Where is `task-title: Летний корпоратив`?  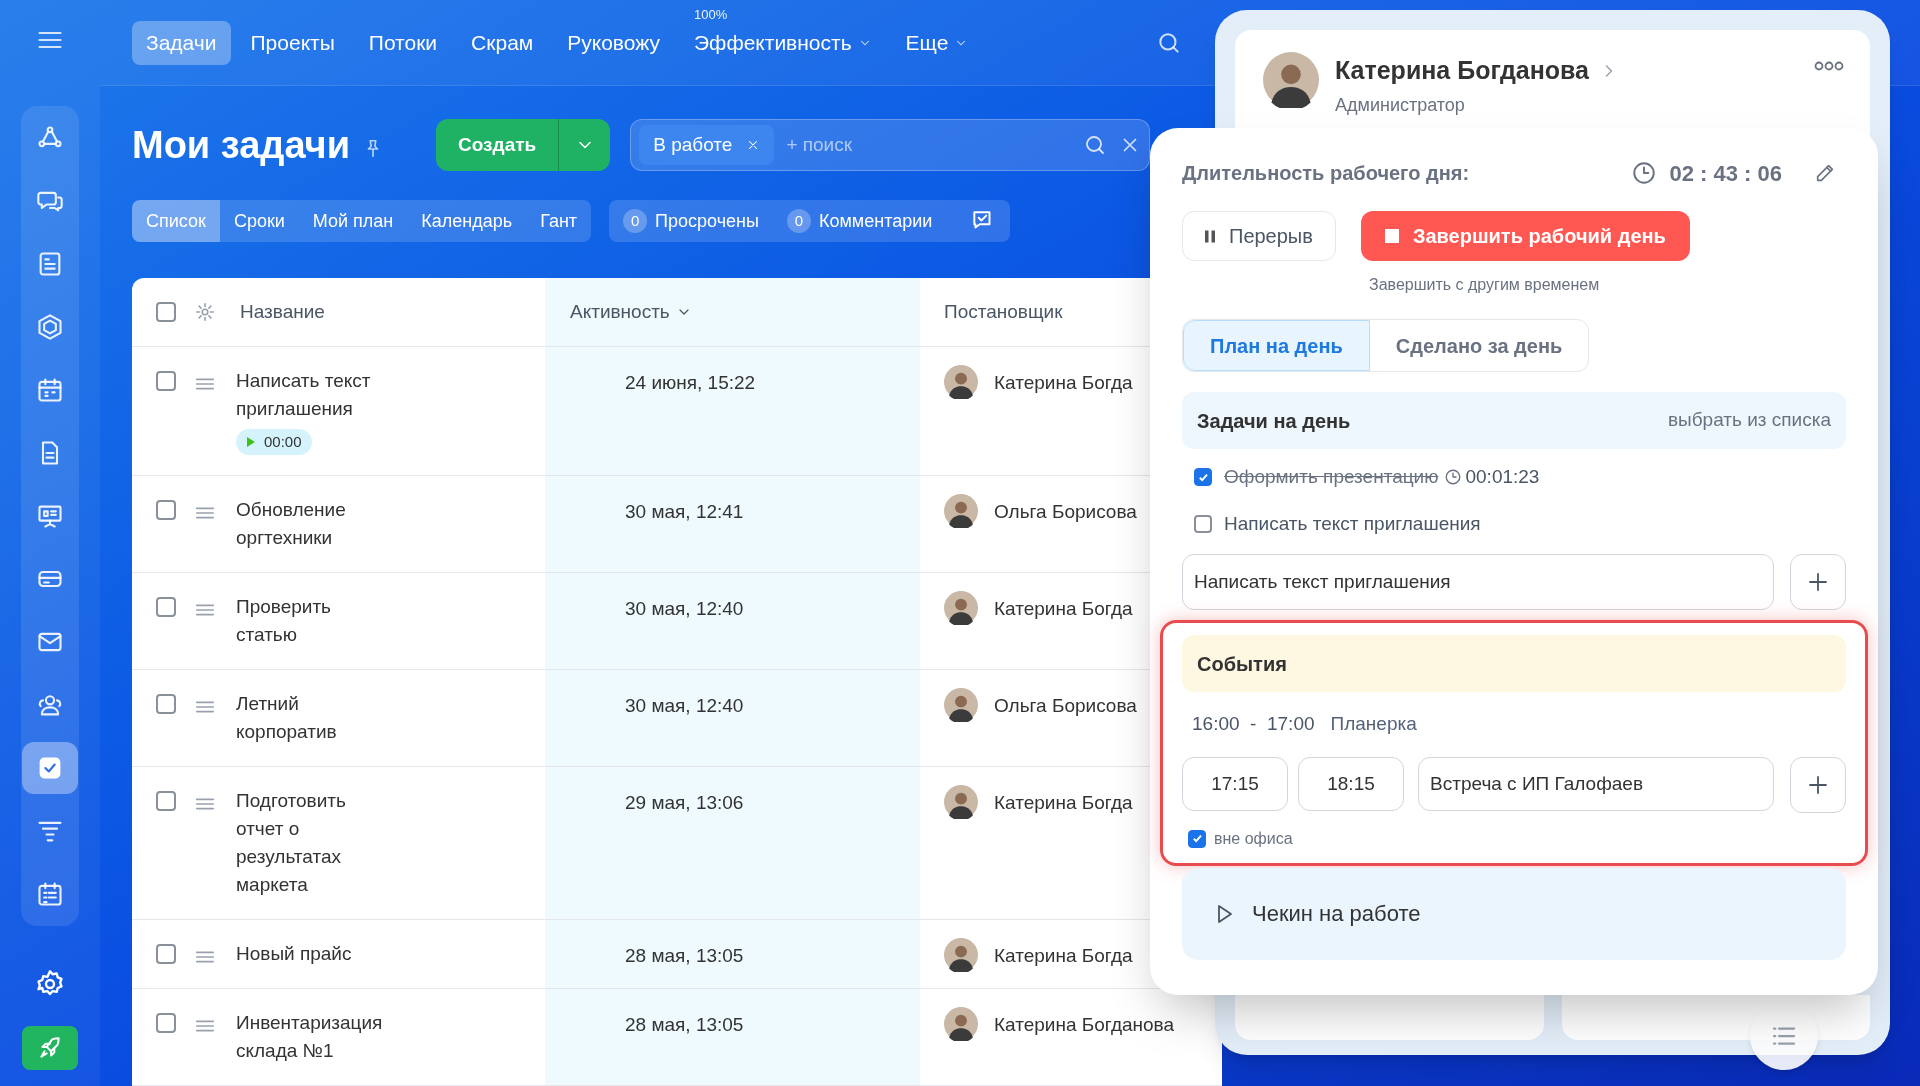
task-title: Летний корпоратив is located at coordinates (313, 718).